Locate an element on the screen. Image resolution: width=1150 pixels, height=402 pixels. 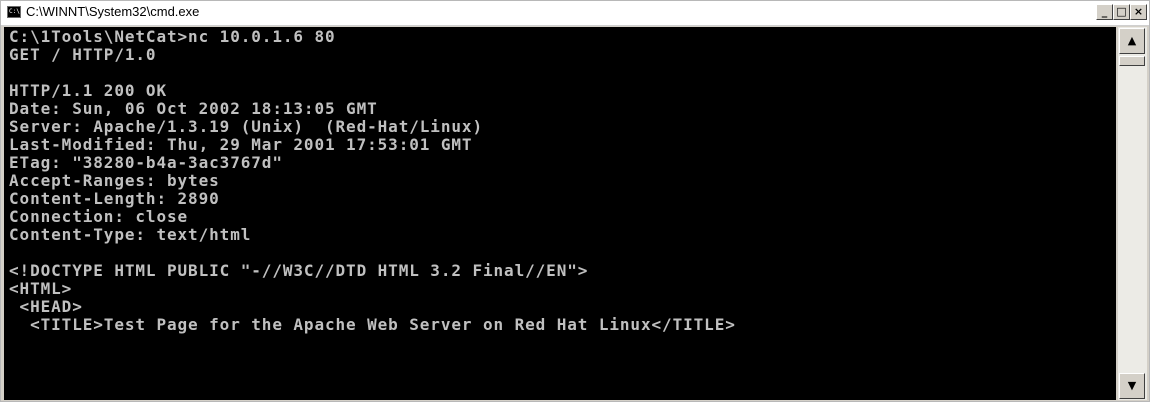
window-title: C:\WINNT\System32\cmd.exe is located at coordinates (113, 11).